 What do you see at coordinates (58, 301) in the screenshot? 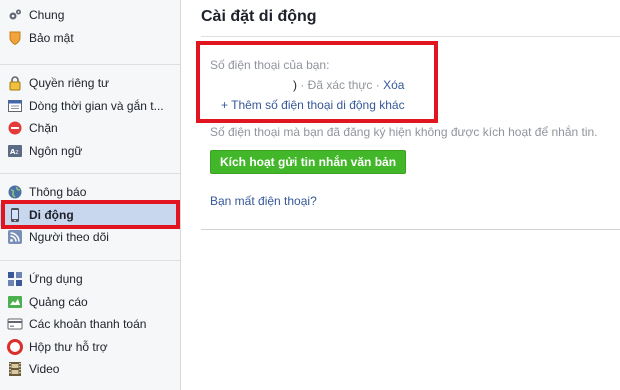
I see `sidebar-item-label: Quảng cáo` at bounding box center [58, 301].